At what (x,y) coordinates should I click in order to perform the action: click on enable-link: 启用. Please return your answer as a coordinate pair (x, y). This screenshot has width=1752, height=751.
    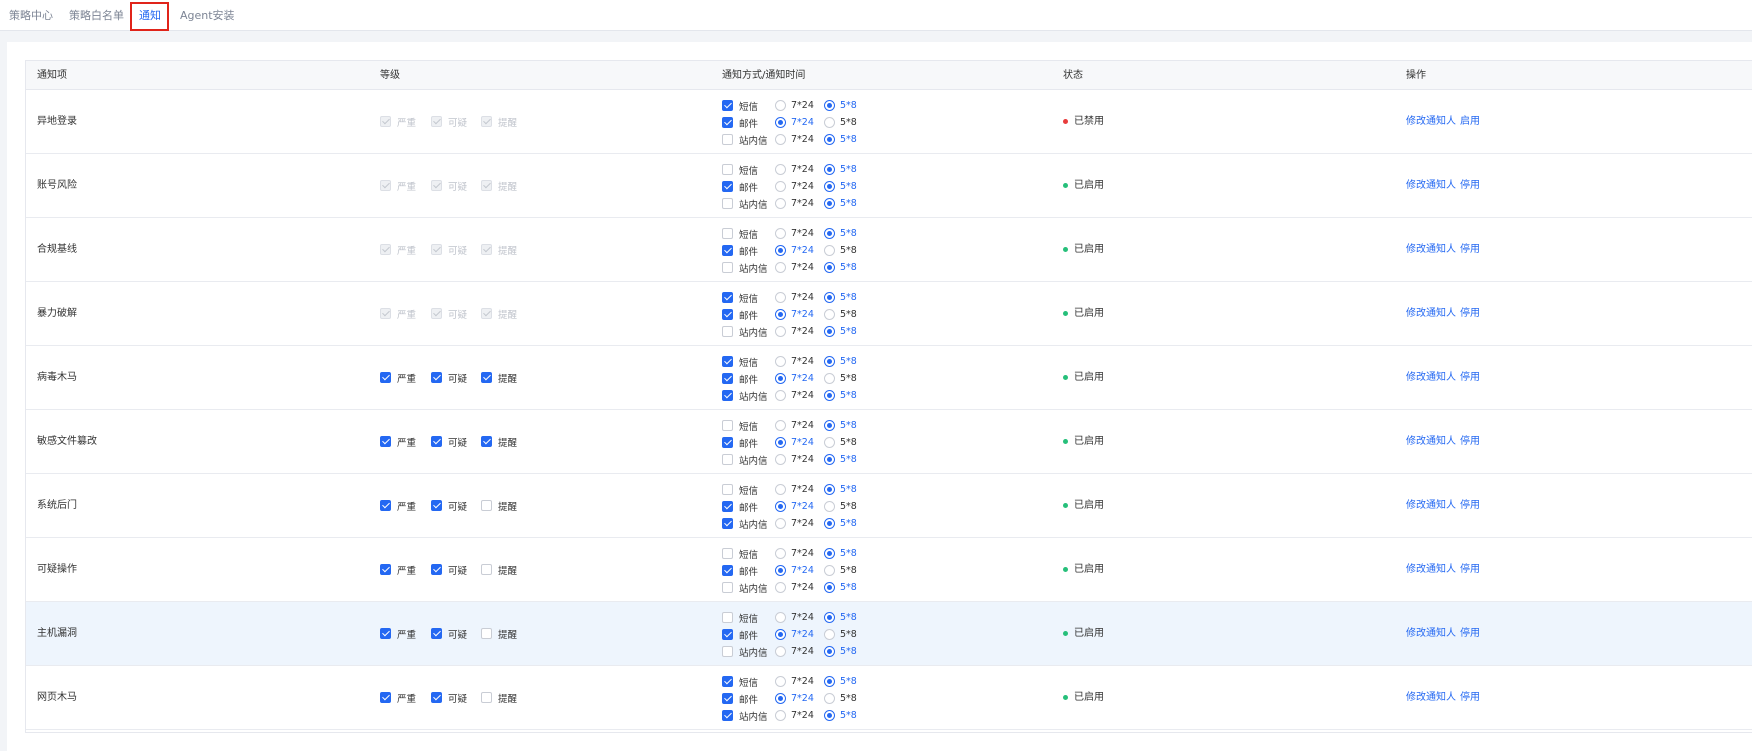
    Looking at the image, I should click on (1470, 121).